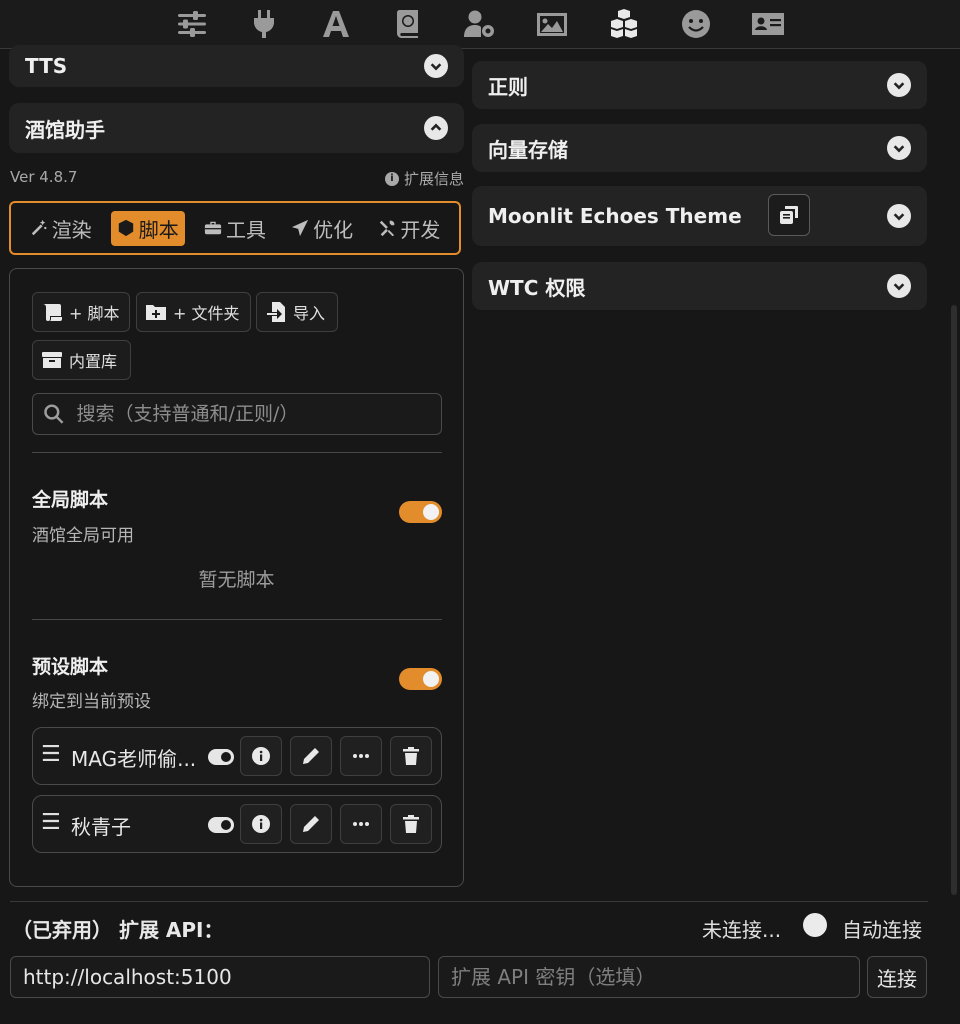 This screenshot has width=960, height=1024. What do you see at coordinates (39, 227) in the screenshot?
I see `wand-icon` at bounding box center [39, 227].